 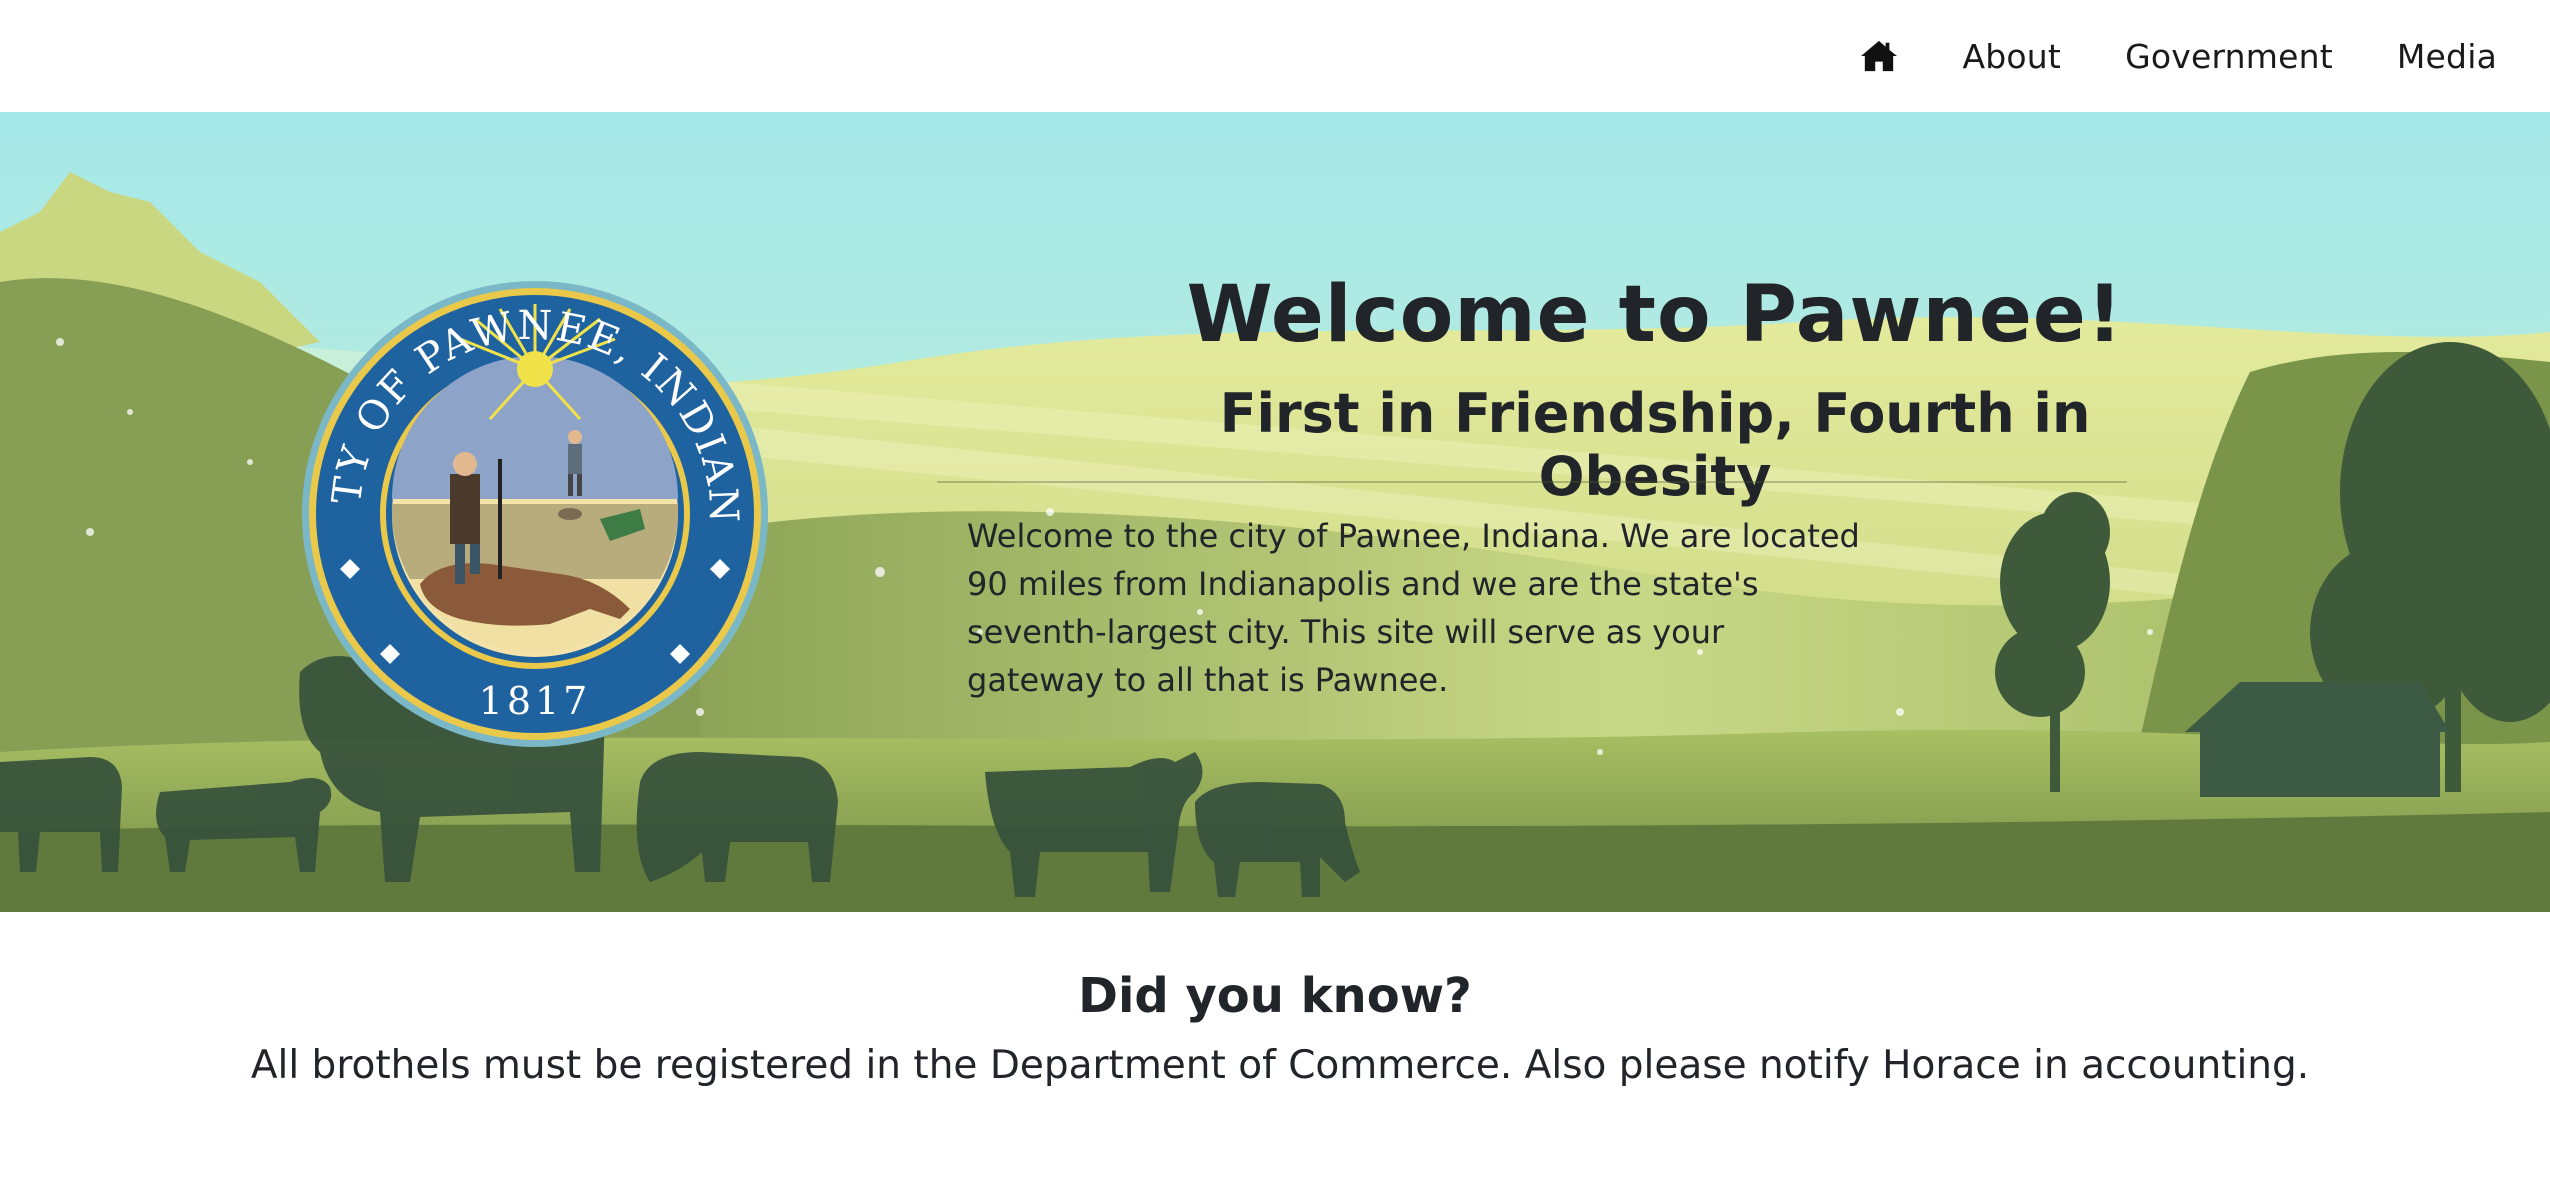 I want to click on city-seal-graphic: CITY OF PAWNEE, INDIANA 1817, so click(x=534, y=513).